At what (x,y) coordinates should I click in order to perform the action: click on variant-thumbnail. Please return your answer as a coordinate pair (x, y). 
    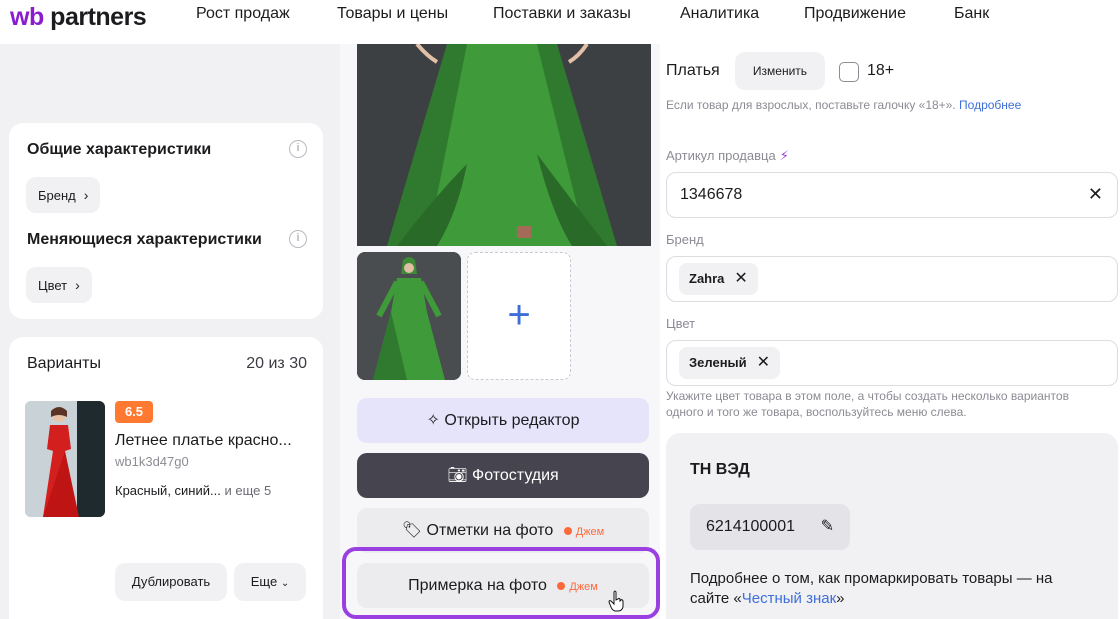
    Looking at the image, I should click on (65, 459).